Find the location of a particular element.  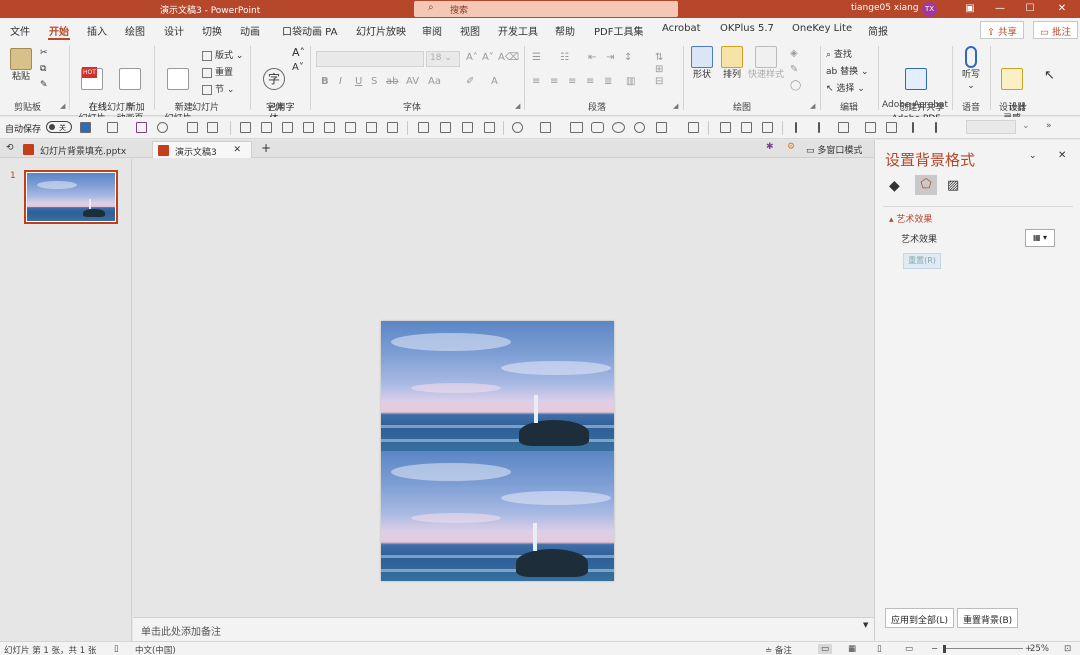

doc-tab-background: 幻灯片背景填充.pptx is located at coordinates (85, 149).